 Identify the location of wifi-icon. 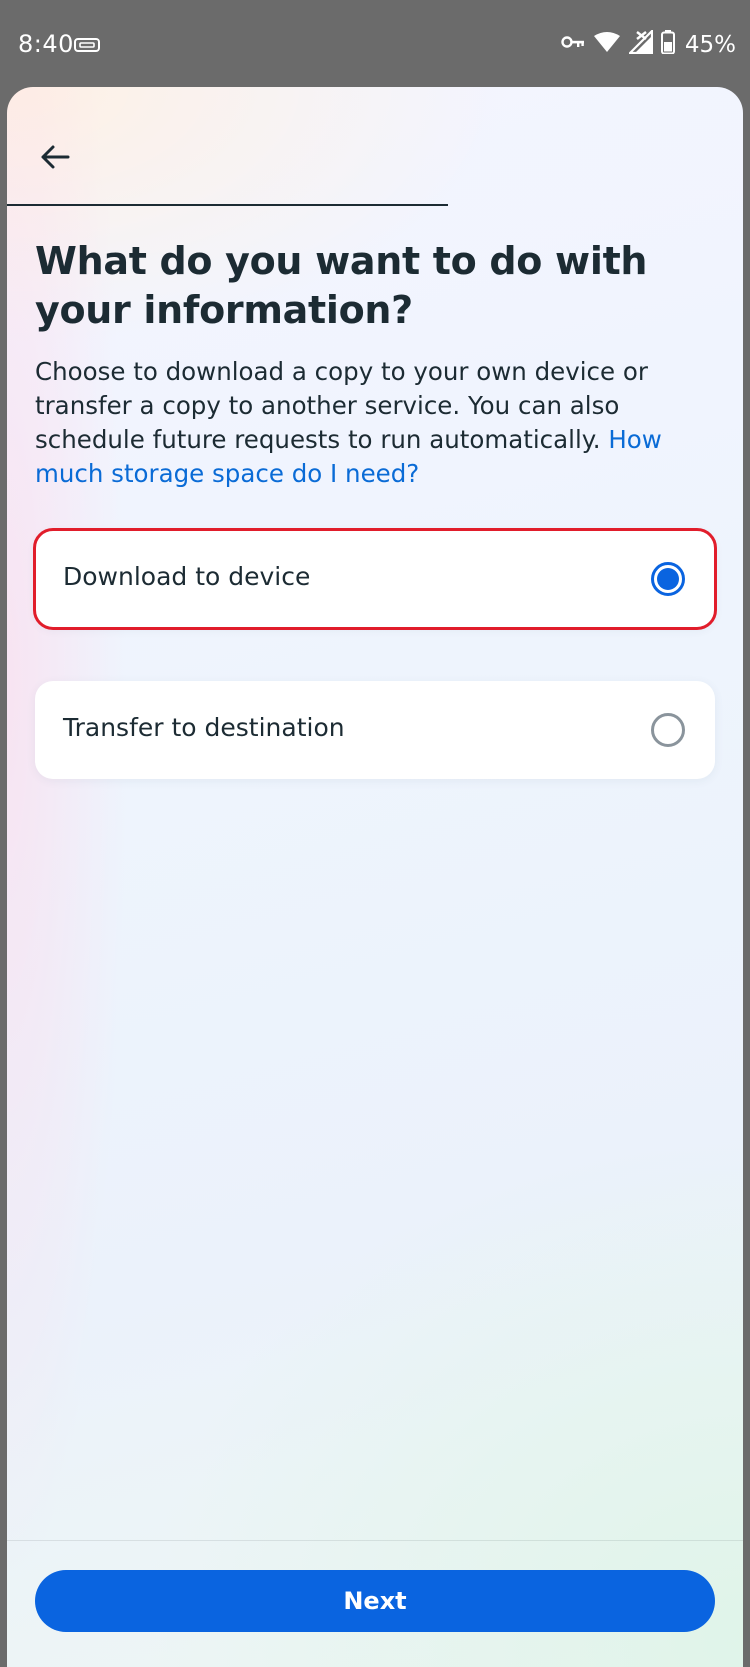
(607, 44).